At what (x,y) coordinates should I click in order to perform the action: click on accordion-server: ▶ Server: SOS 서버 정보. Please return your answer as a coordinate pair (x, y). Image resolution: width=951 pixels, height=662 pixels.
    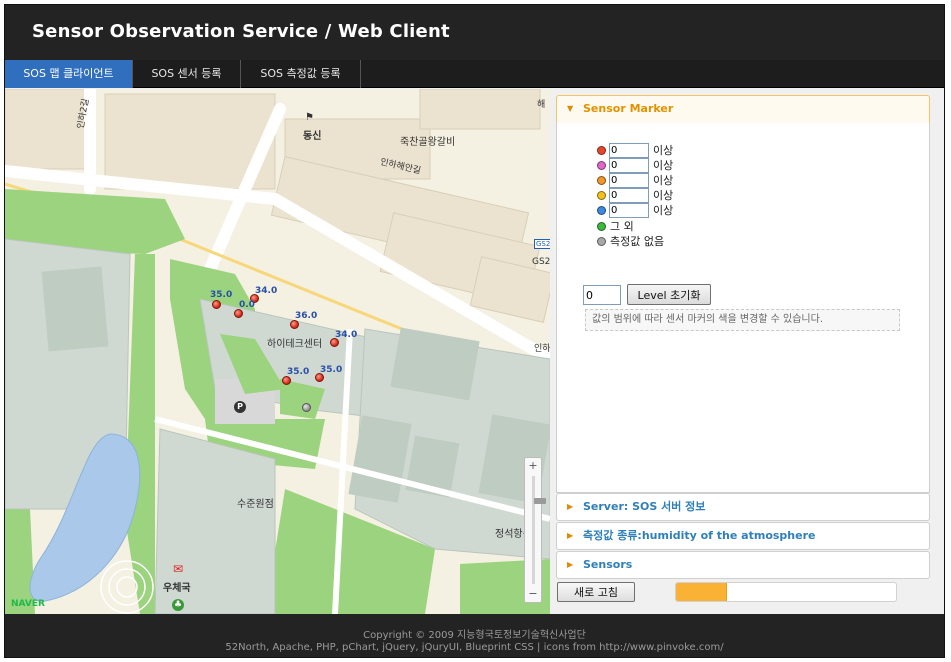
    Looking at the image, I should click on (743, 507).